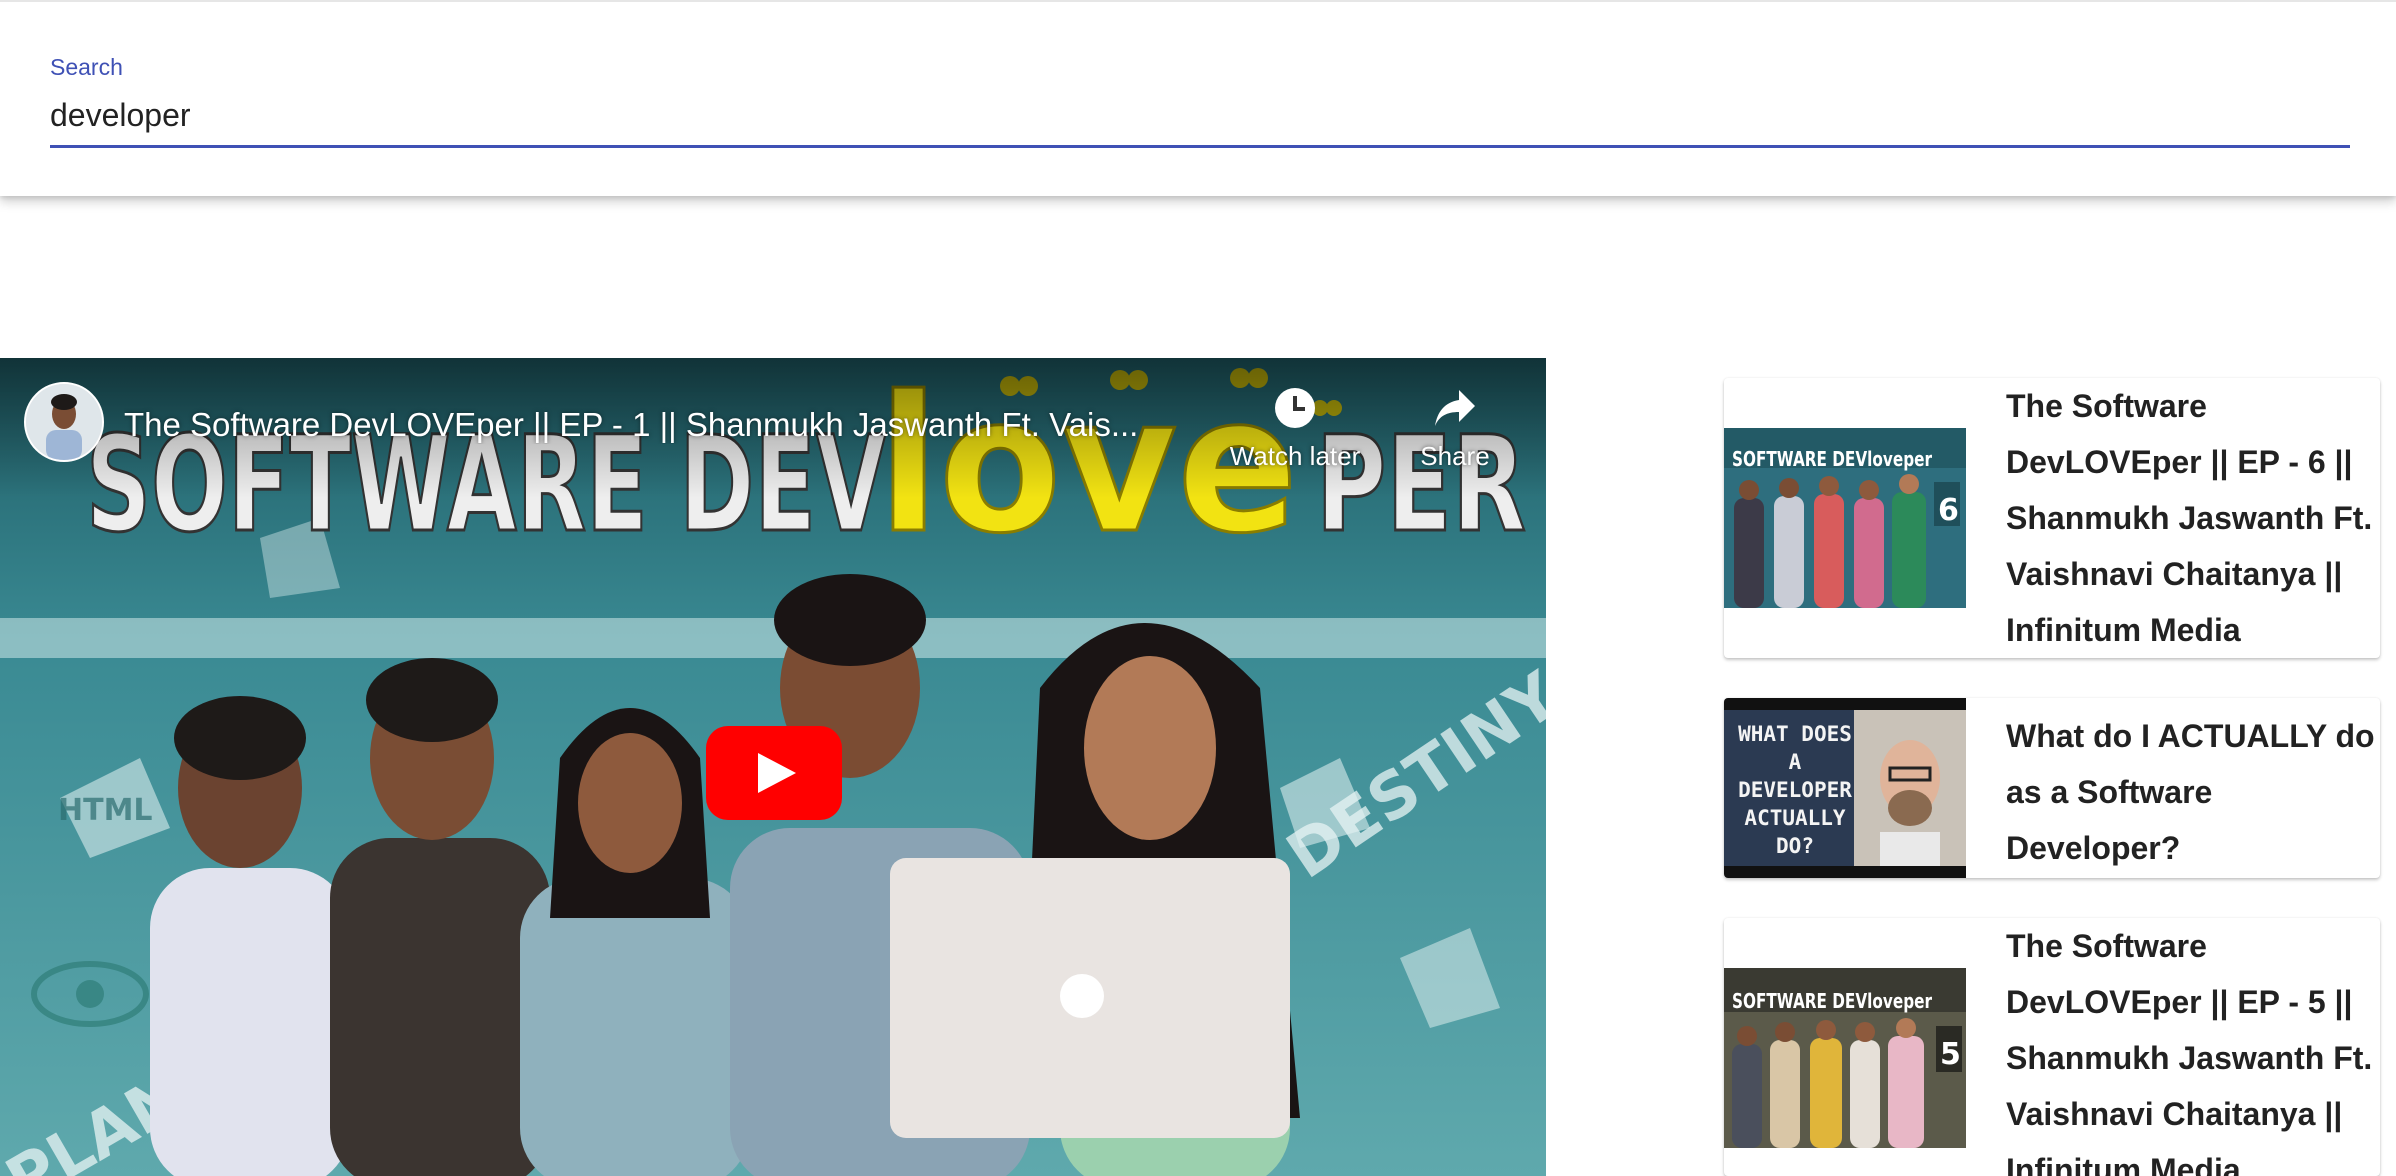 Image resolution: width=2396 pixels, height=1176 pixels. I want to click on watch-later-label: Watch later, so click(1295, 456).